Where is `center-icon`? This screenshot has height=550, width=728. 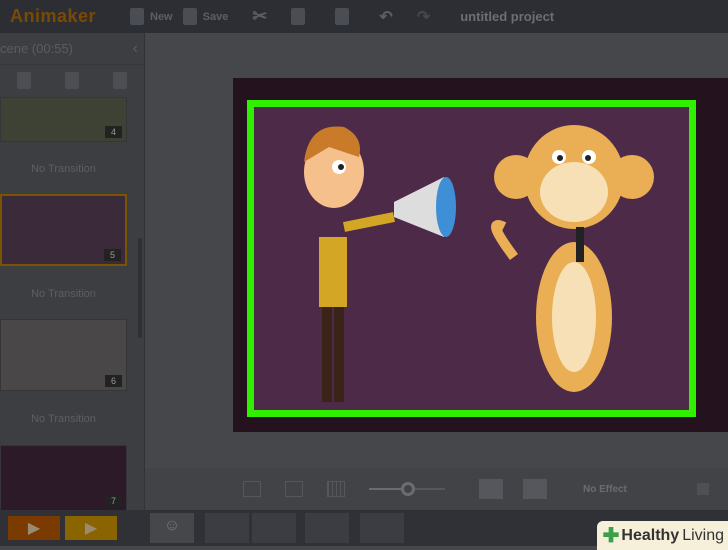 center-icon is located at coordinates (252, 489).